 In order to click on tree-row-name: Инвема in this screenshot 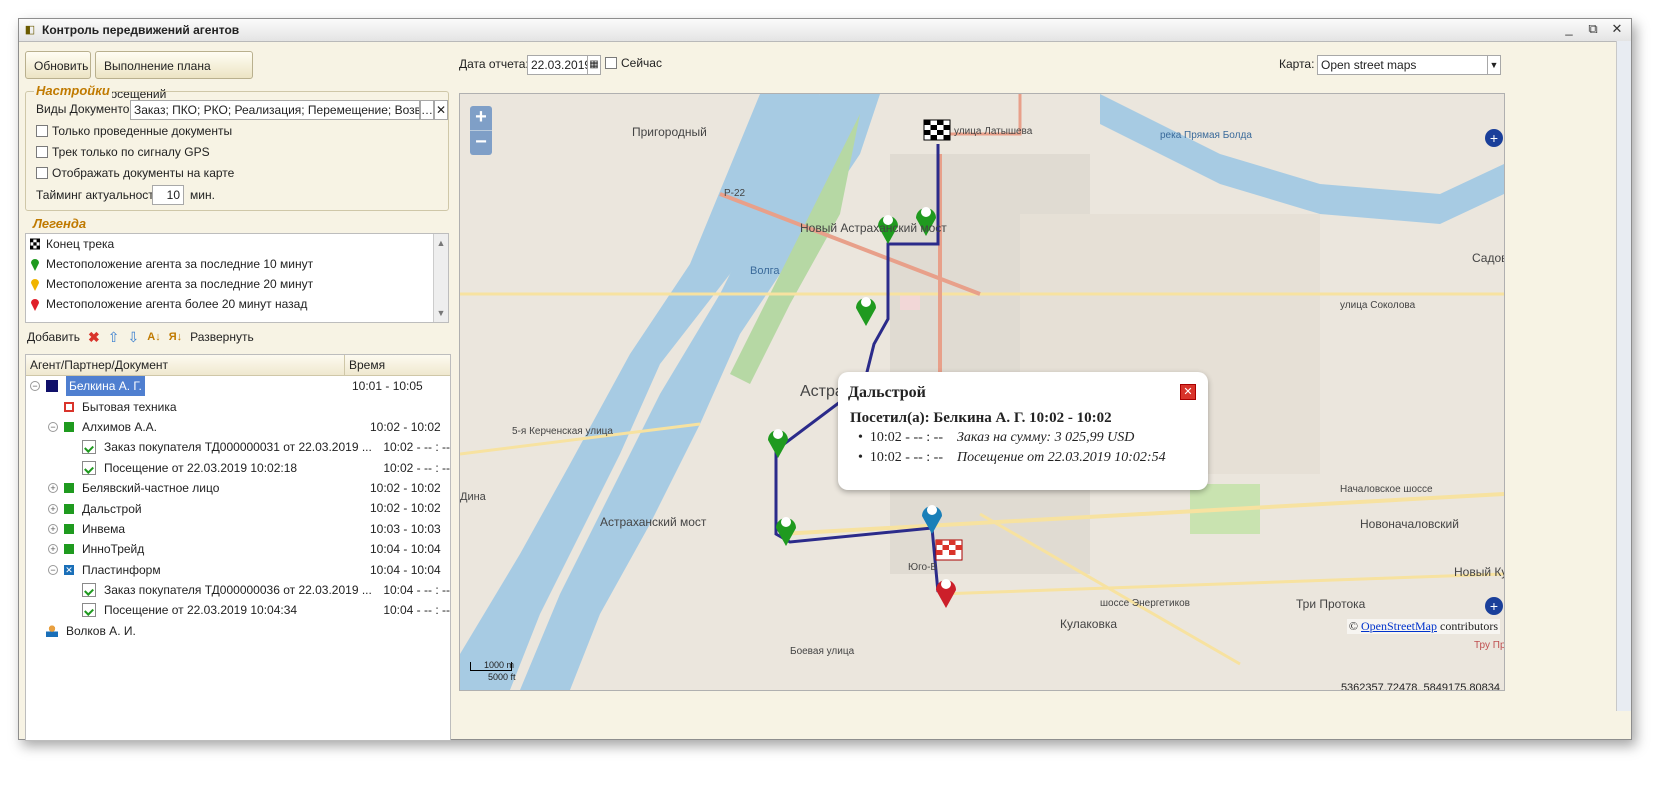, I will do `click(104, 528)`.